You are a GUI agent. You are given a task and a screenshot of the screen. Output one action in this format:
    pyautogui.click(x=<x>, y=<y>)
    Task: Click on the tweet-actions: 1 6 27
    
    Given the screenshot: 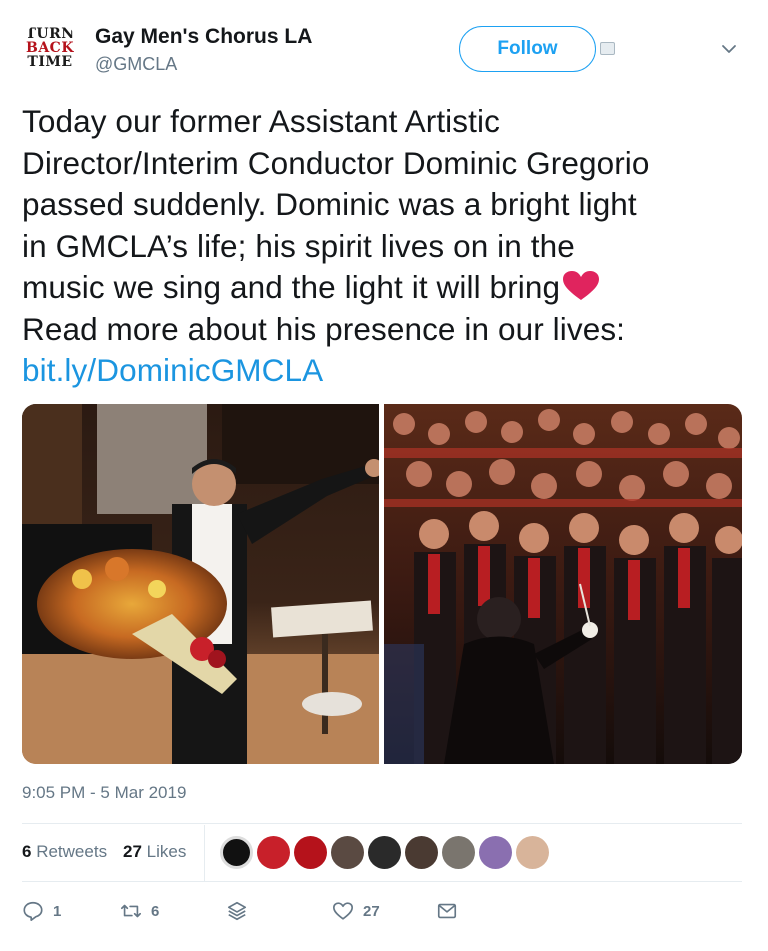 What is the action you would take?
    pyautogui.click(x=382, y=911)
    